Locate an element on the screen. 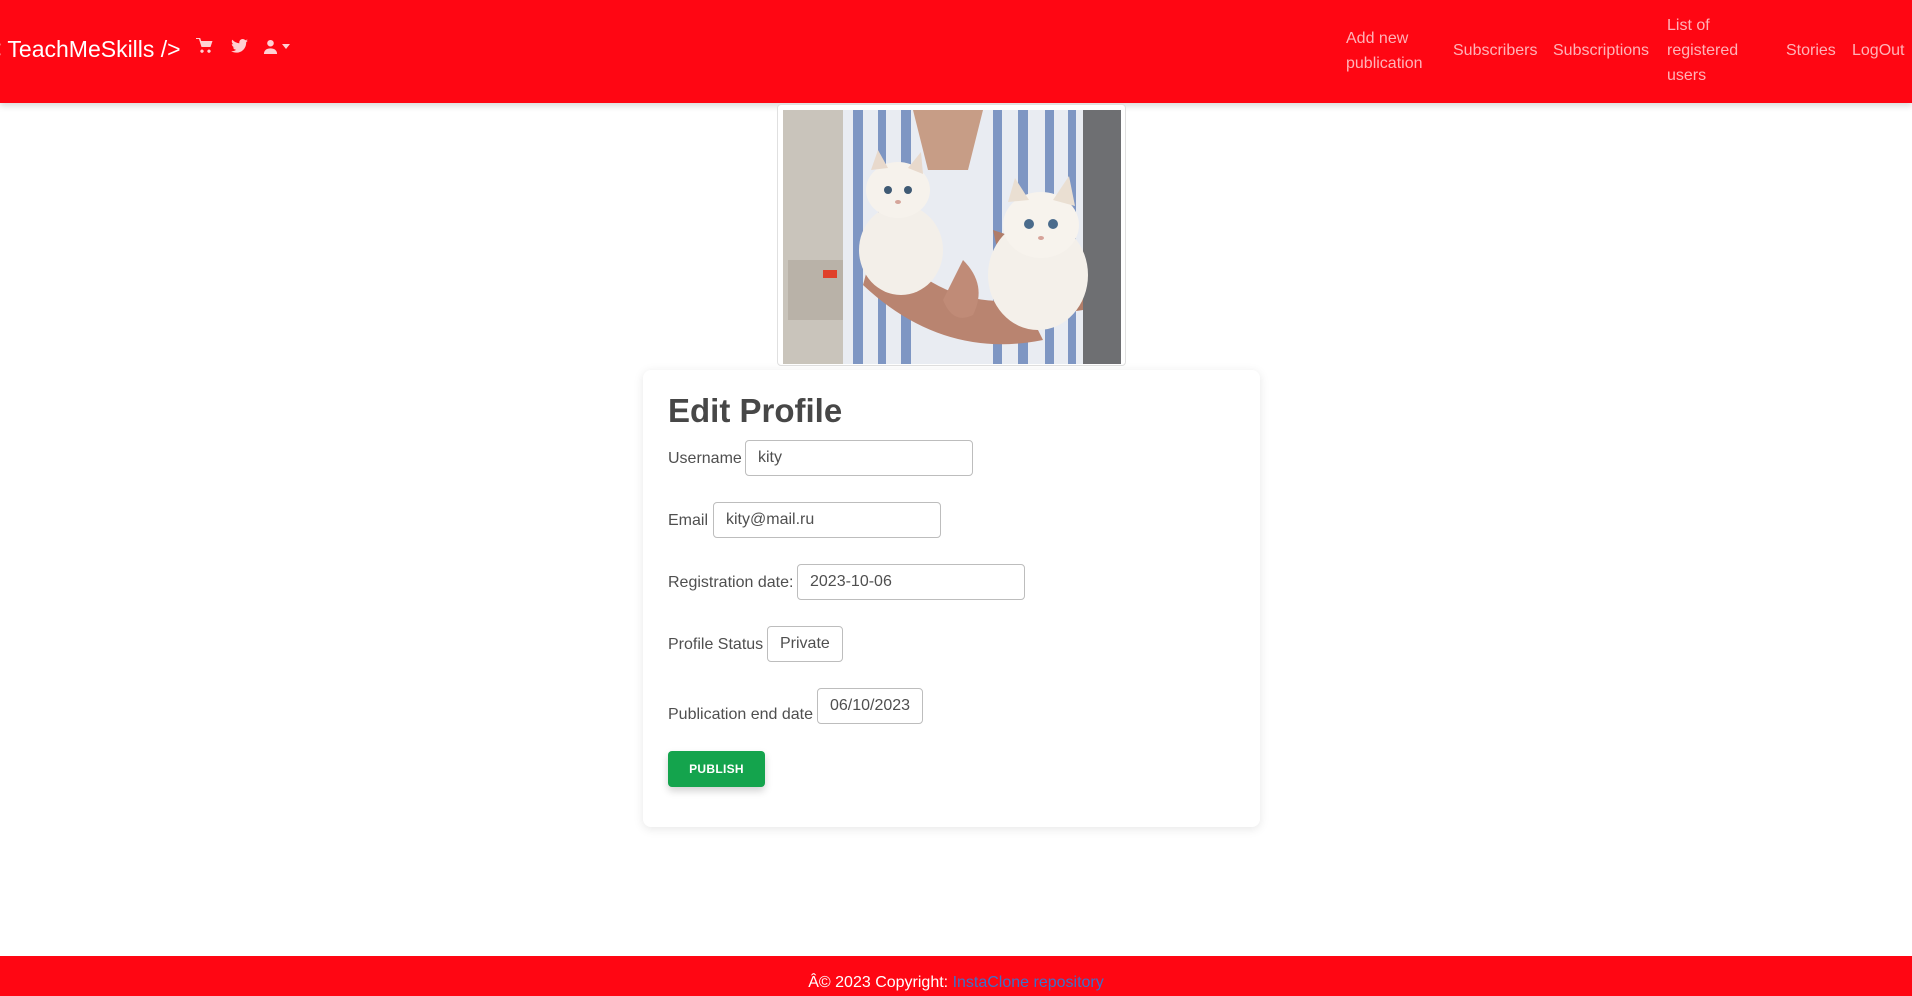 Image resolution: width=1912 pixels, height=996 pixels. copyright-text: Â© 2023 Copyright: is located at coordinates (880, 982).